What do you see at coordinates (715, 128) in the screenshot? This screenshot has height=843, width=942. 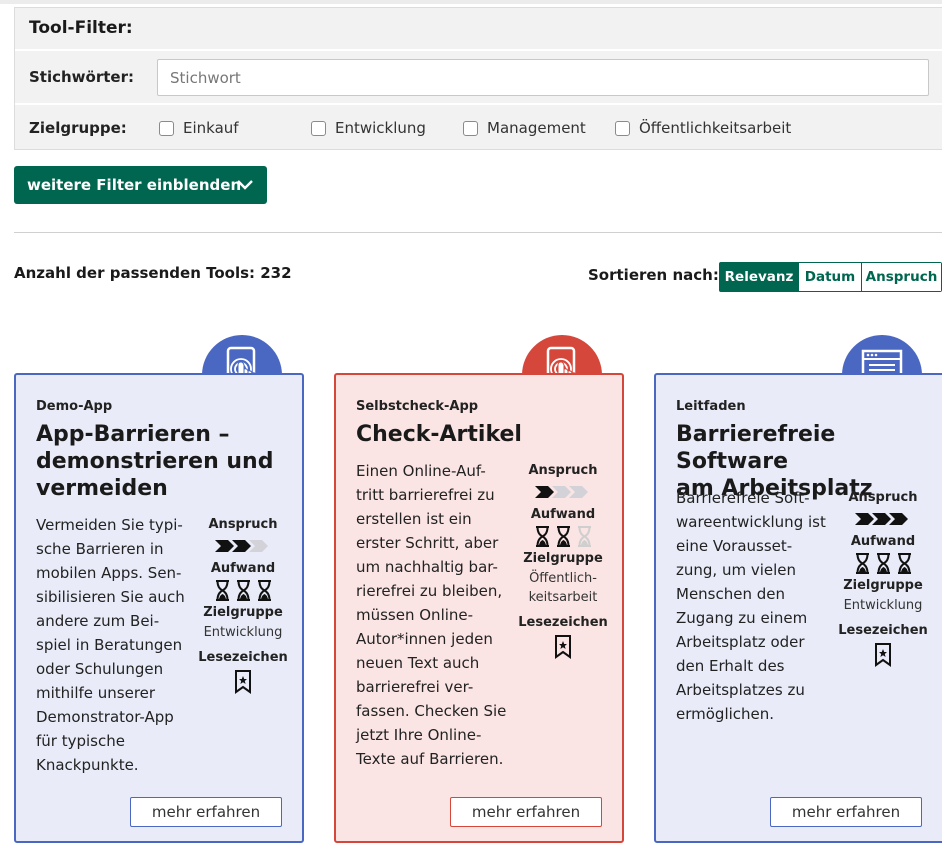 I see `checkbox-label: Öffentlichkeitsarbeit` at bounding box center [715, 128].